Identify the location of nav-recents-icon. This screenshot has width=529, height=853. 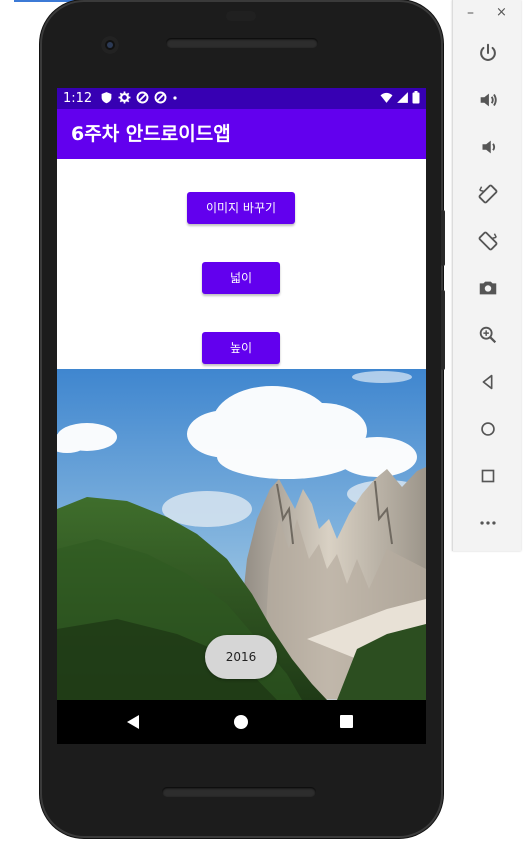
(346, 721).